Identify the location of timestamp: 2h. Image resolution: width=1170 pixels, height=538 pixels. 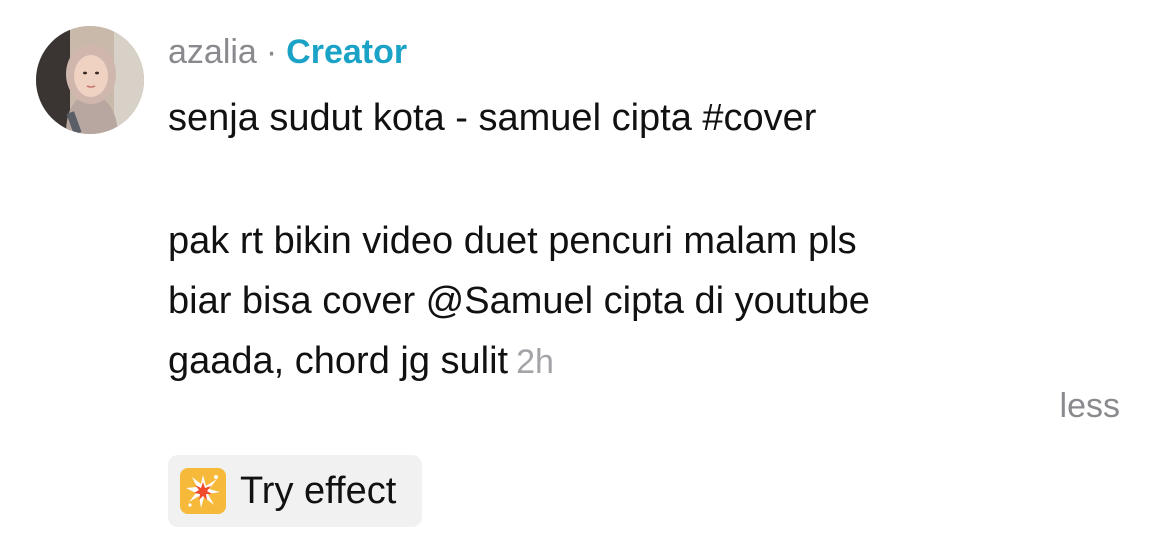
(535, 362).